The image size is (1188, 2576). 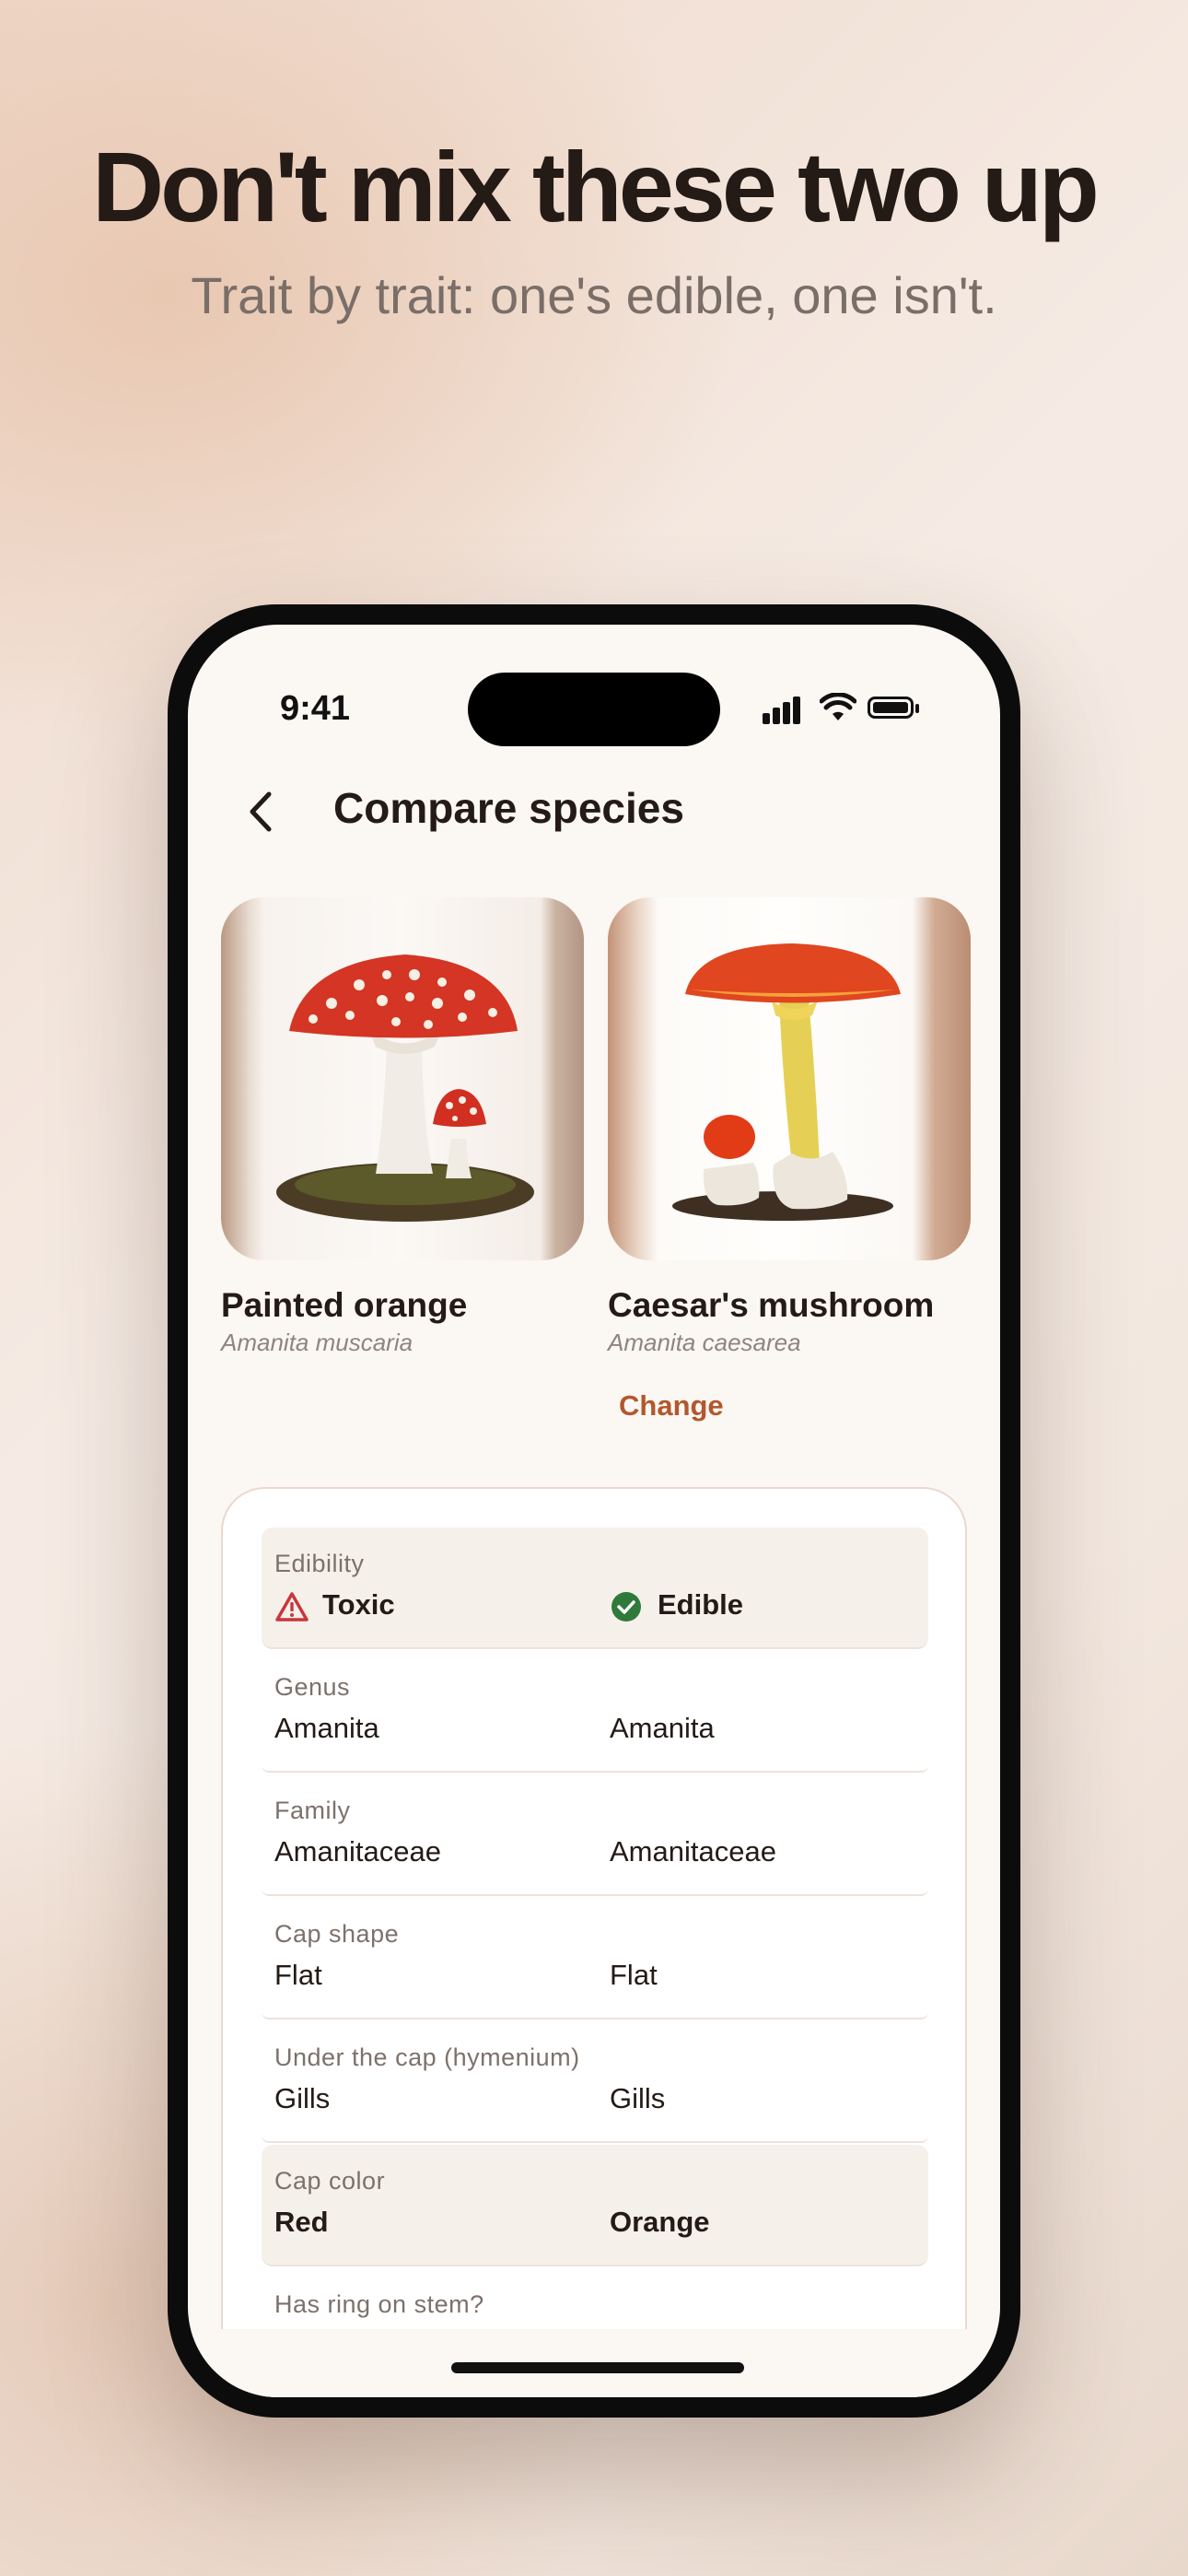 I want to click on fly-agaric-illustration, so click(x=405, y=1088).